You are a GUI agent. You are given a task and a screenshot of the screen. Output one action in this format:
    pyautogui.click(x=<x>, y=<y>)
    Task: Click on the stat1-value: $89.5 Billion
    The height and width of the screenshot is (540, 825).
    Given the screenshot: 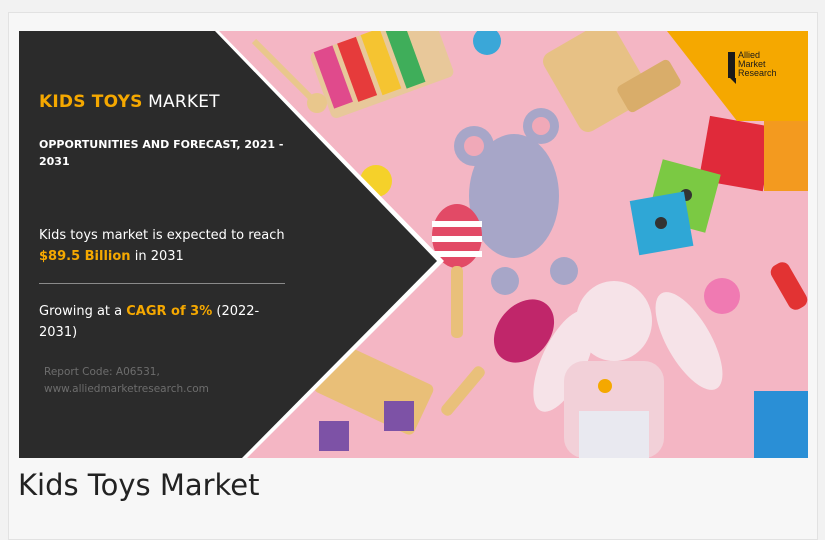 What is the action you would take?
    pyautogui.click(x=85, y=256)
    